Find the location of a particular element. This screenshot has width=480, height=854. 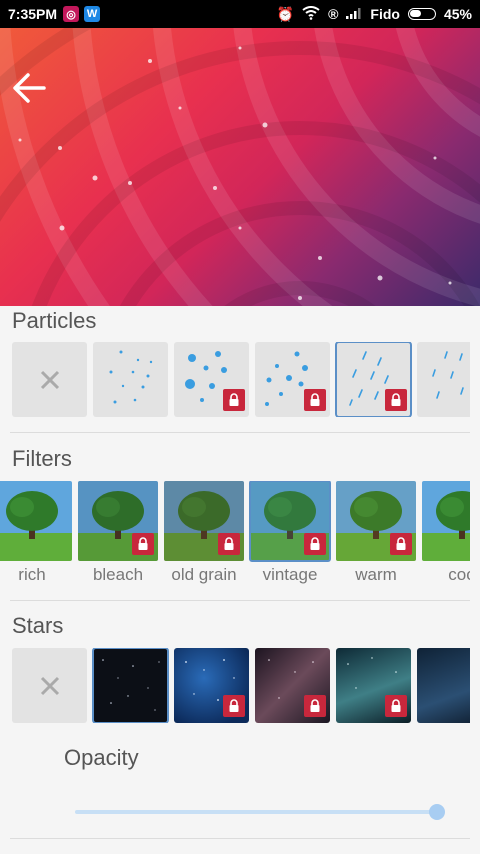

stars-none-tile is located at coordinates (49, 685).